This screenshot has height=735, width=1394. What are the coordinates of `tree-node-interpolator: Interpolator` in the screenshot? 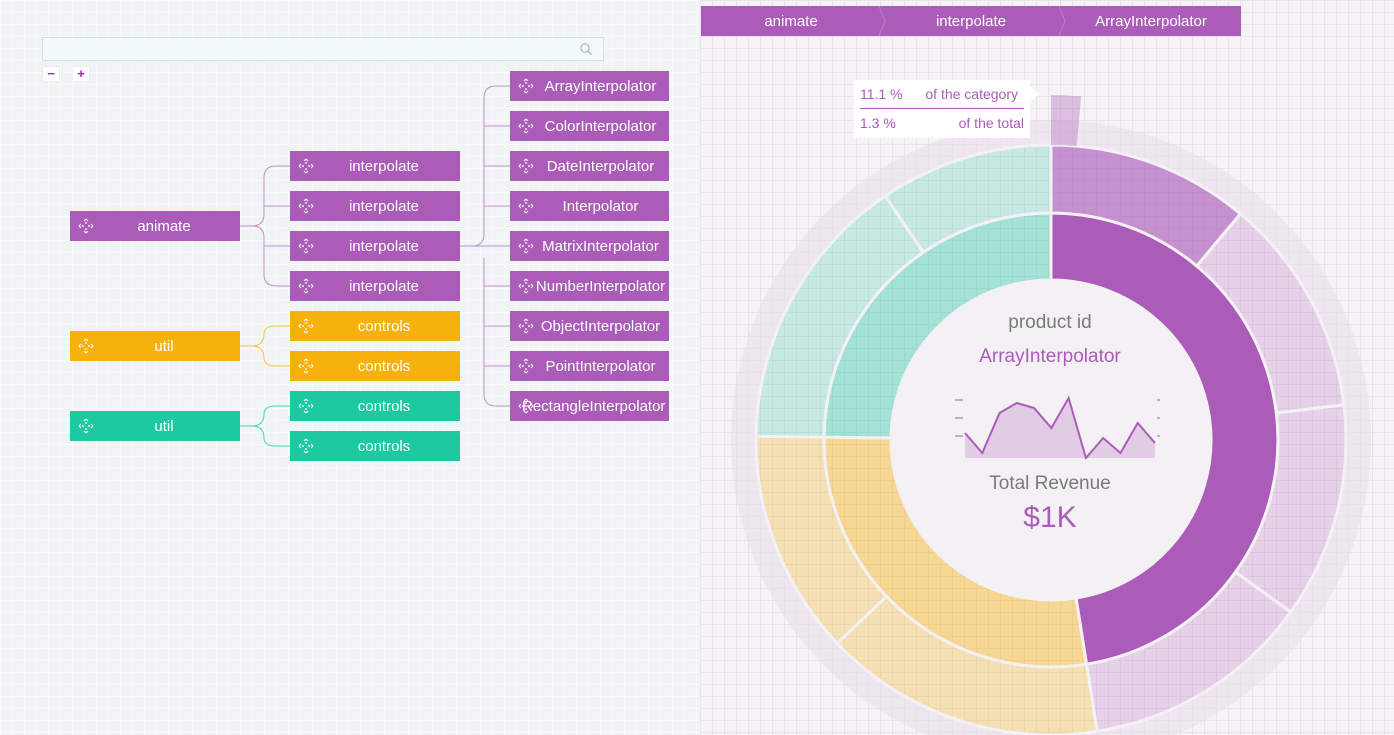 It's located at (589, 206).